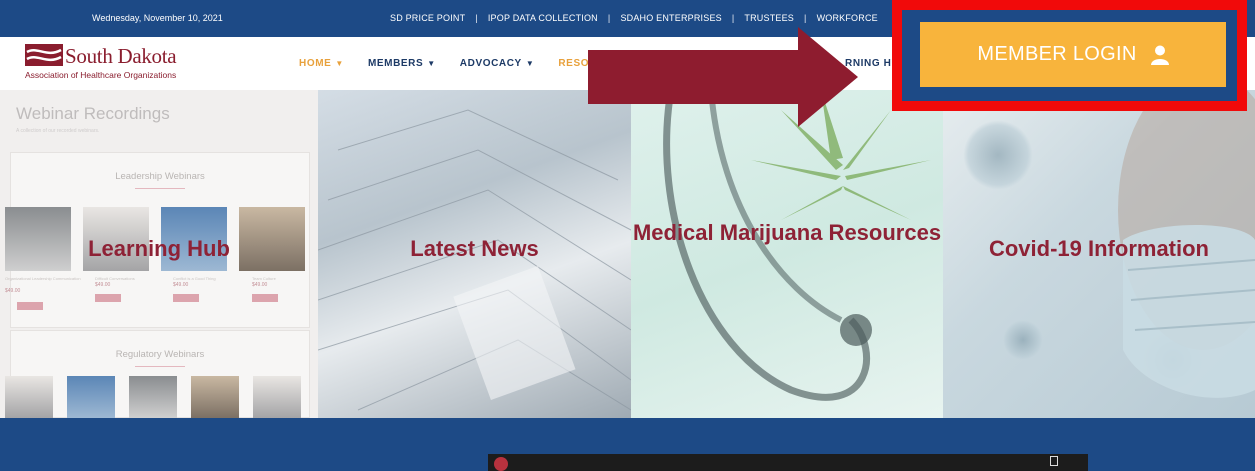  I want to click on member-login-button: MEMBER LOGIN, so click(1073, 54).